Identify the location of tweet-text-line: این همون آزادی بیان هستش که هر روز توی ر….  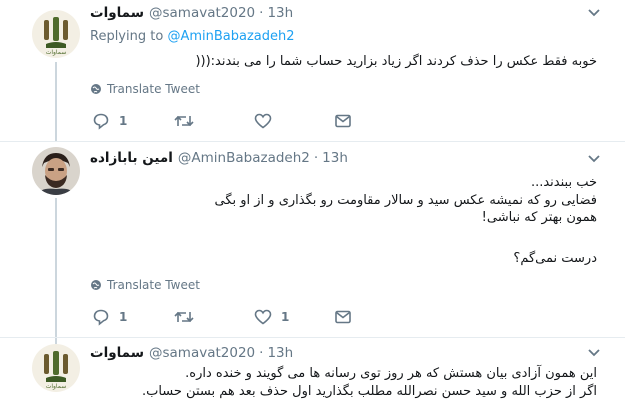
(391, 373).